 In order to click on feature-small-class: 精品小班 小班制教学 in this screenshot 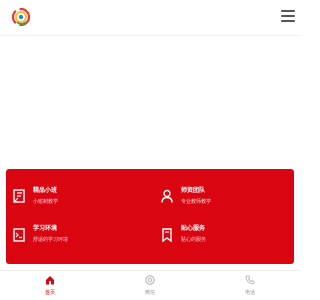, I will do `click(78, 196)`.